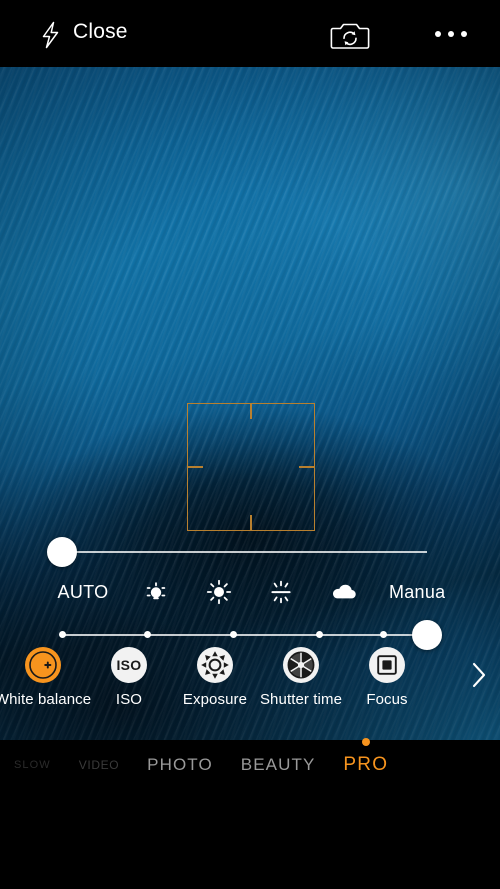 Image resolution: width=500 pixels, height=889 pixels. I want to click on daylight-sun-icon, so click(219, 592).